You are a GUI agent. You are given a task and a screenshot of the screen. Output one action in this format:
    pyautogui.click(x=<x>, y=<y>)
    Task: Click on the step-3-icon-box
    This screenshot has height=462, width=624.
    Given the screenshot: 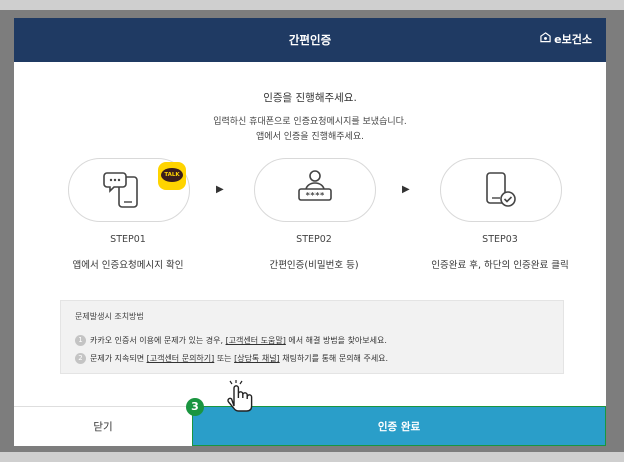 What is the action you would take?
    pyautogui.click(x=501, y=190)
    